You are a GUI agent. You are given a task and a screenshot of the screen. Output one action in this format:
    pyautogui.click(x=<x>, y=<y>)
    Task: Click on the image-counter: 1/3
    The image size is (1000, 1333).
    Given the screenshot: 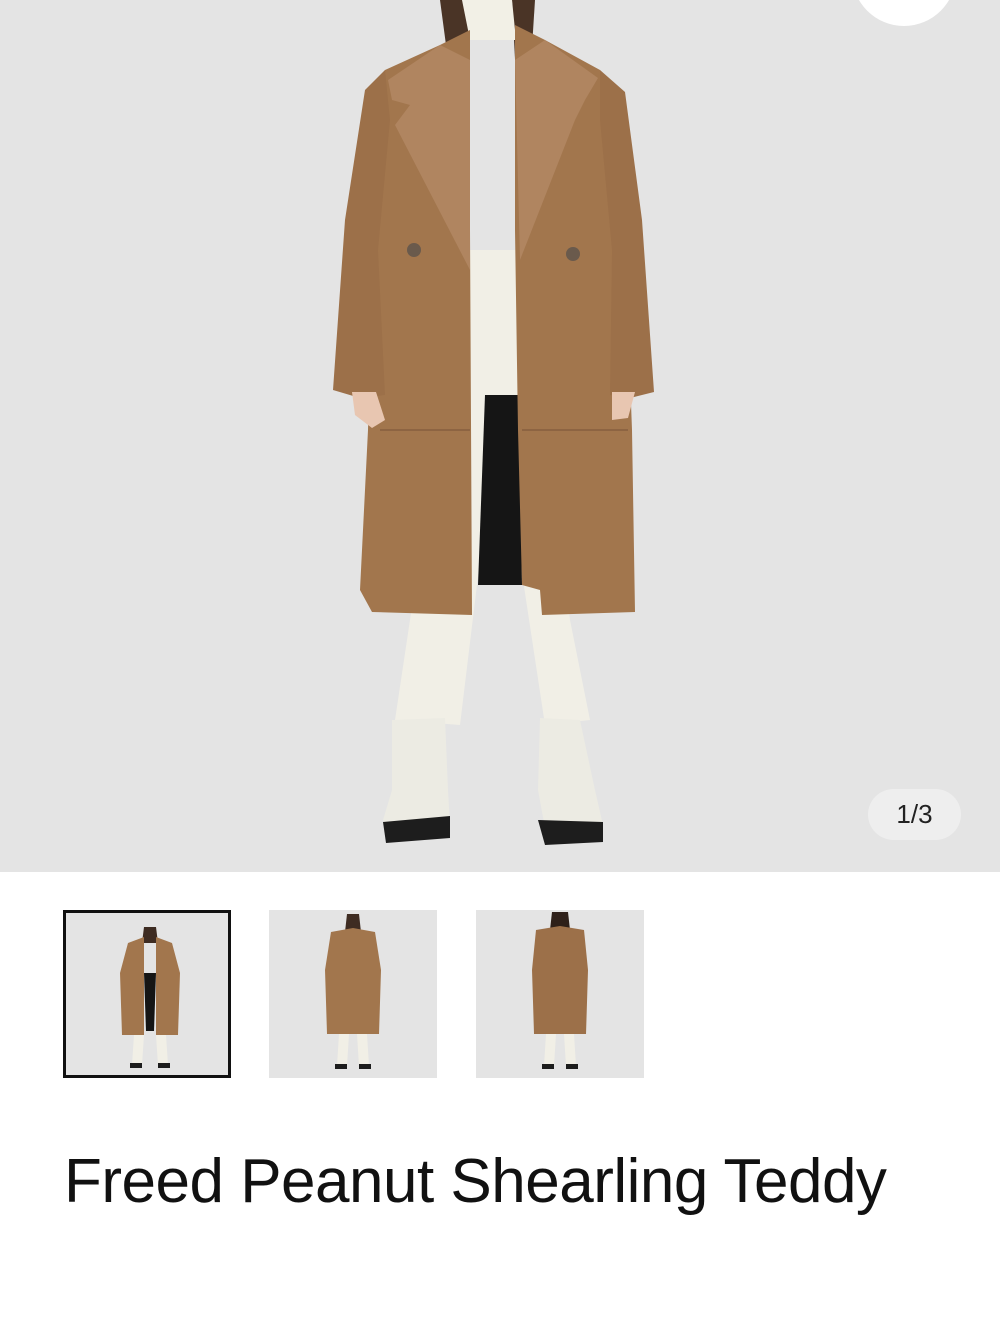 What is the action you would take?
    pyautogui.click(x=914, y=814)
    